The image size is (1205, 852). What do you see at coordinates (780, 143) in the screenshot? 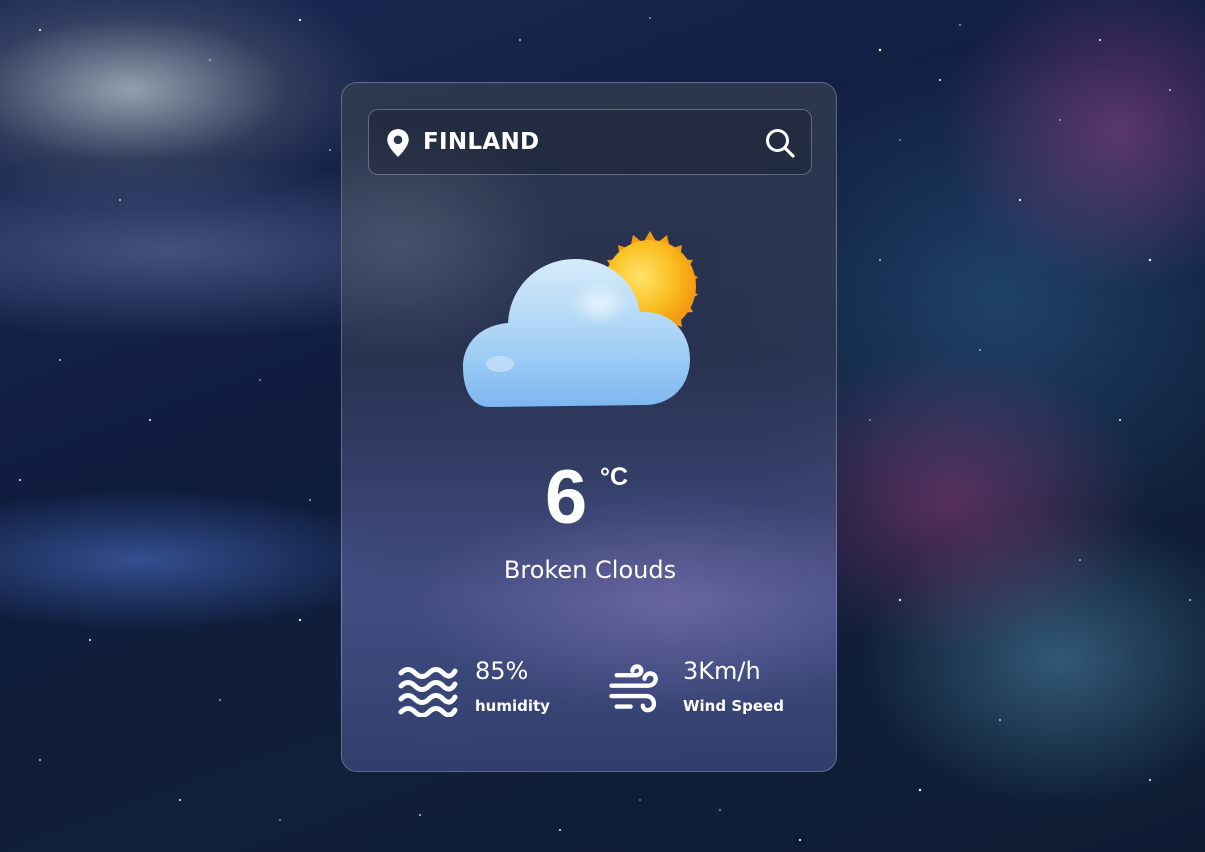
I see `search-icon` at bounding box center [780, 143].